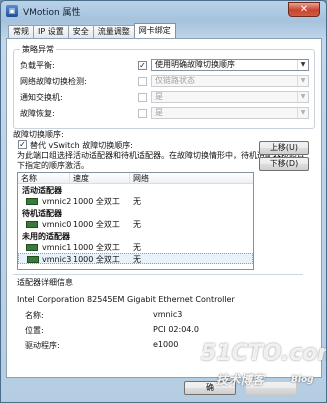  What do you see at coordinates (302, 380) in the screenshot?
I see `watermark-blog: Blog` at bounding box center [302, 380].